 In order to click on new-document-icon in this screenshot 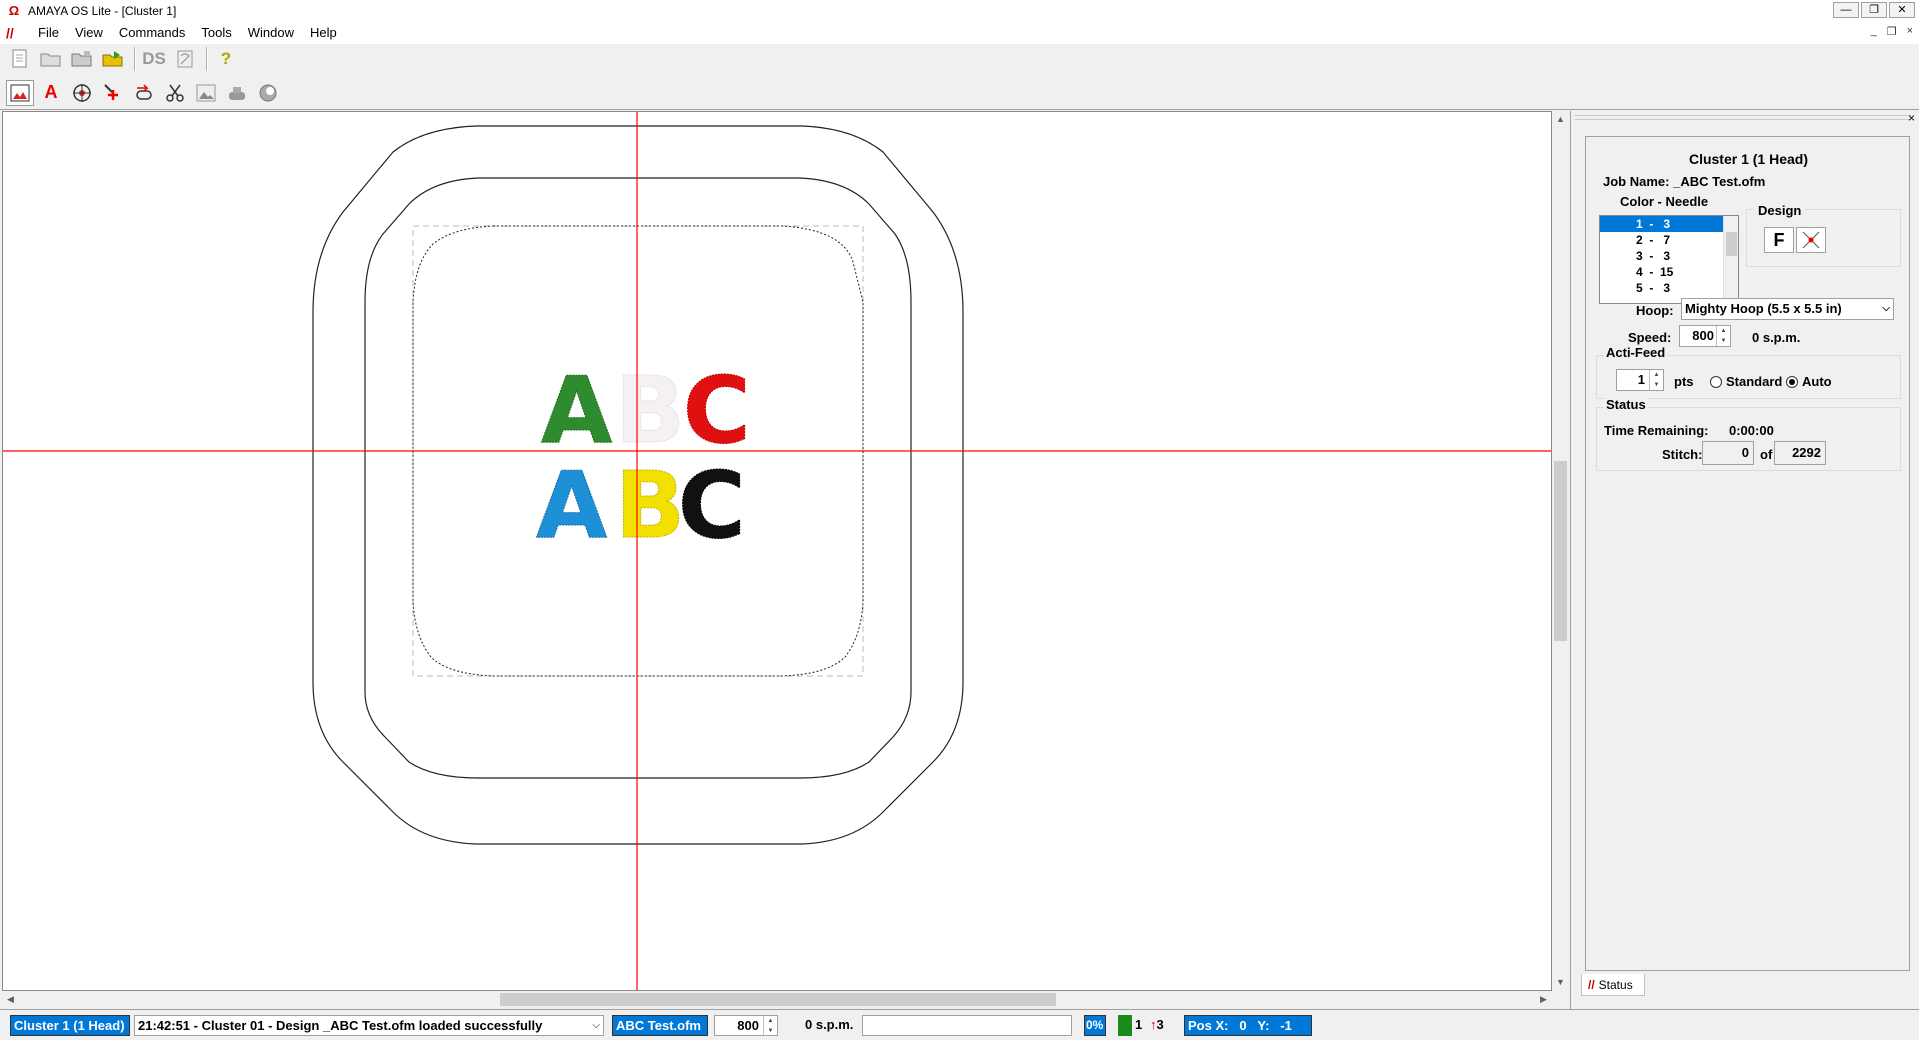, I will do `click(20, 59)`.